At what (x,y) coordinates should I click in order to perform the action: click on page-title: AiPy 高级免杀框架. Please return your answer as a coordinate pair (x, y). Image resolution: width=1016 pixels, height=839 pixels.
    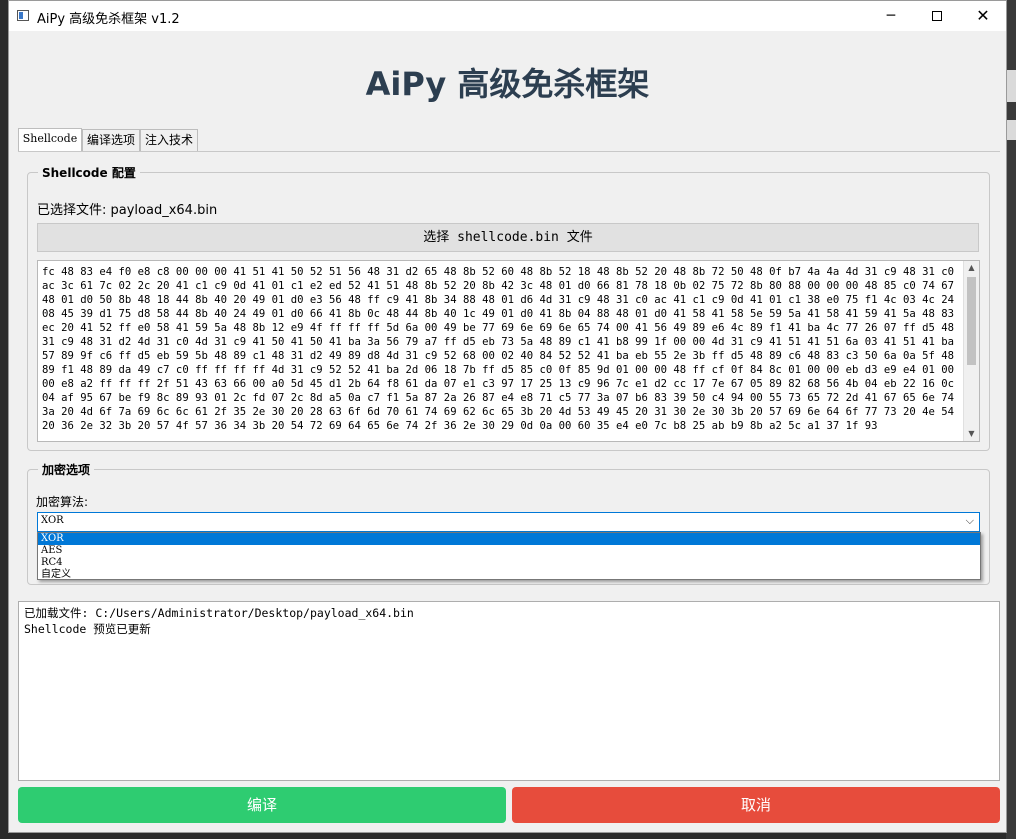
    Looking at the image, I should click on (507, 84).